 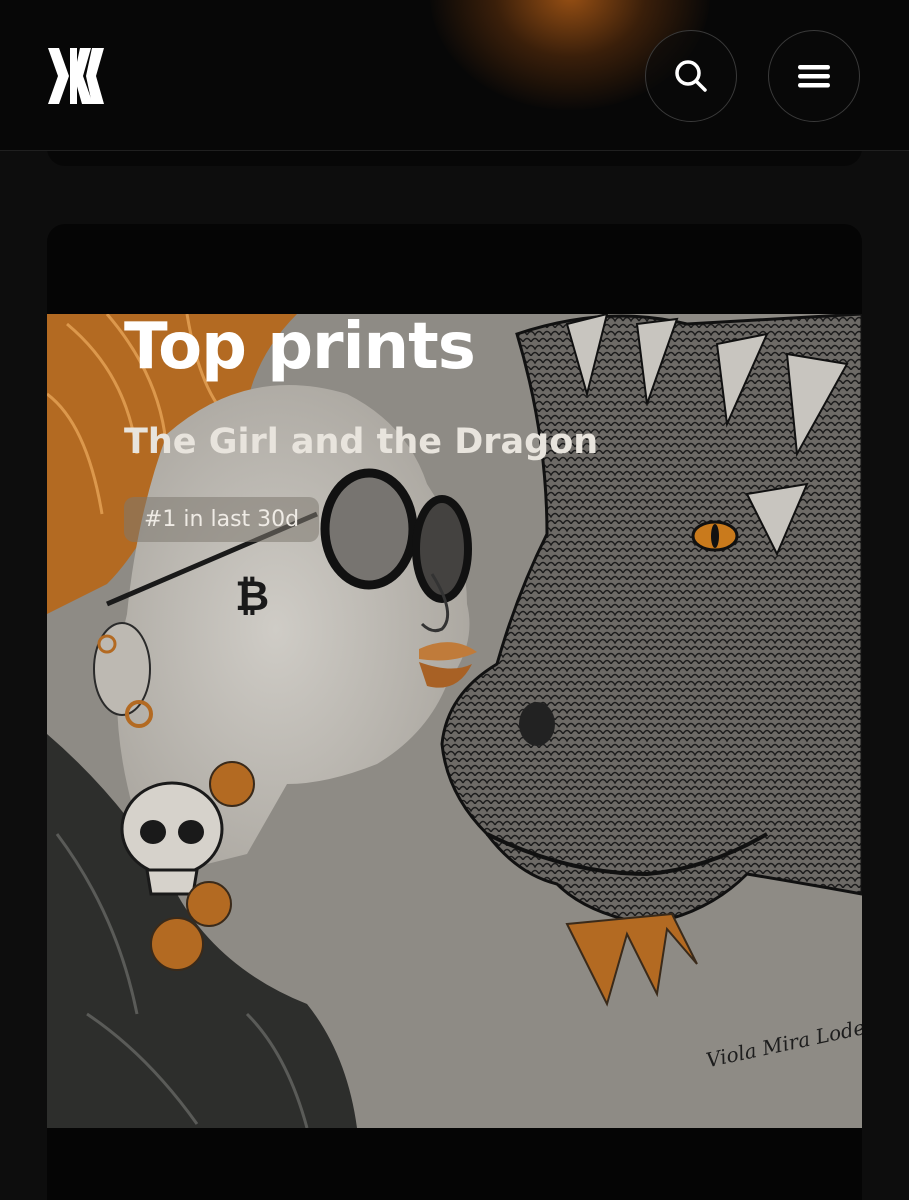 I want to click on menu-button, so click(x=814, y=76).